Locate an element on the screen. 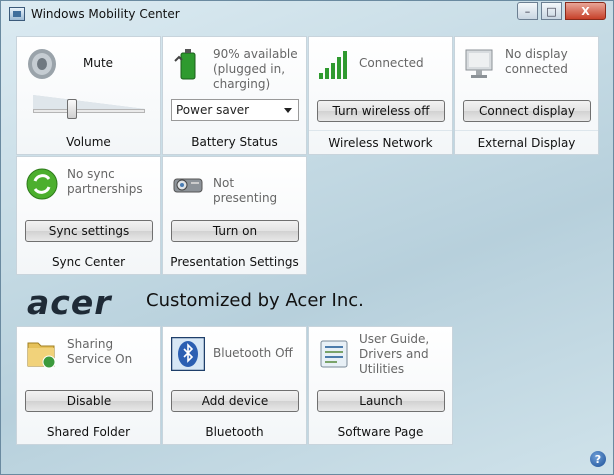 This screenshot has width=614, height=475. sync-settings-button: Sync settings is located at coordinates (89, 231).